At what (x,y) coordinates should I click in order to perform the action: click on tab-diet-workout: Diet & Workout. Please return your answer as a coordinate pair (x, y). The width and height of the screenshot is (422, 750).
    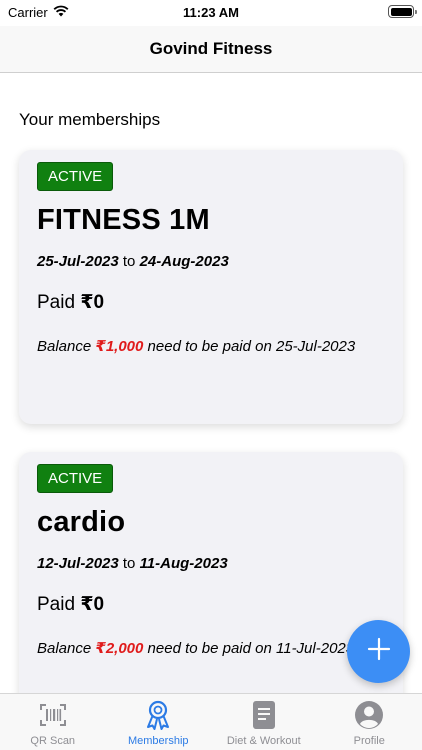
    Looking at the image, I should click on (264, 722).